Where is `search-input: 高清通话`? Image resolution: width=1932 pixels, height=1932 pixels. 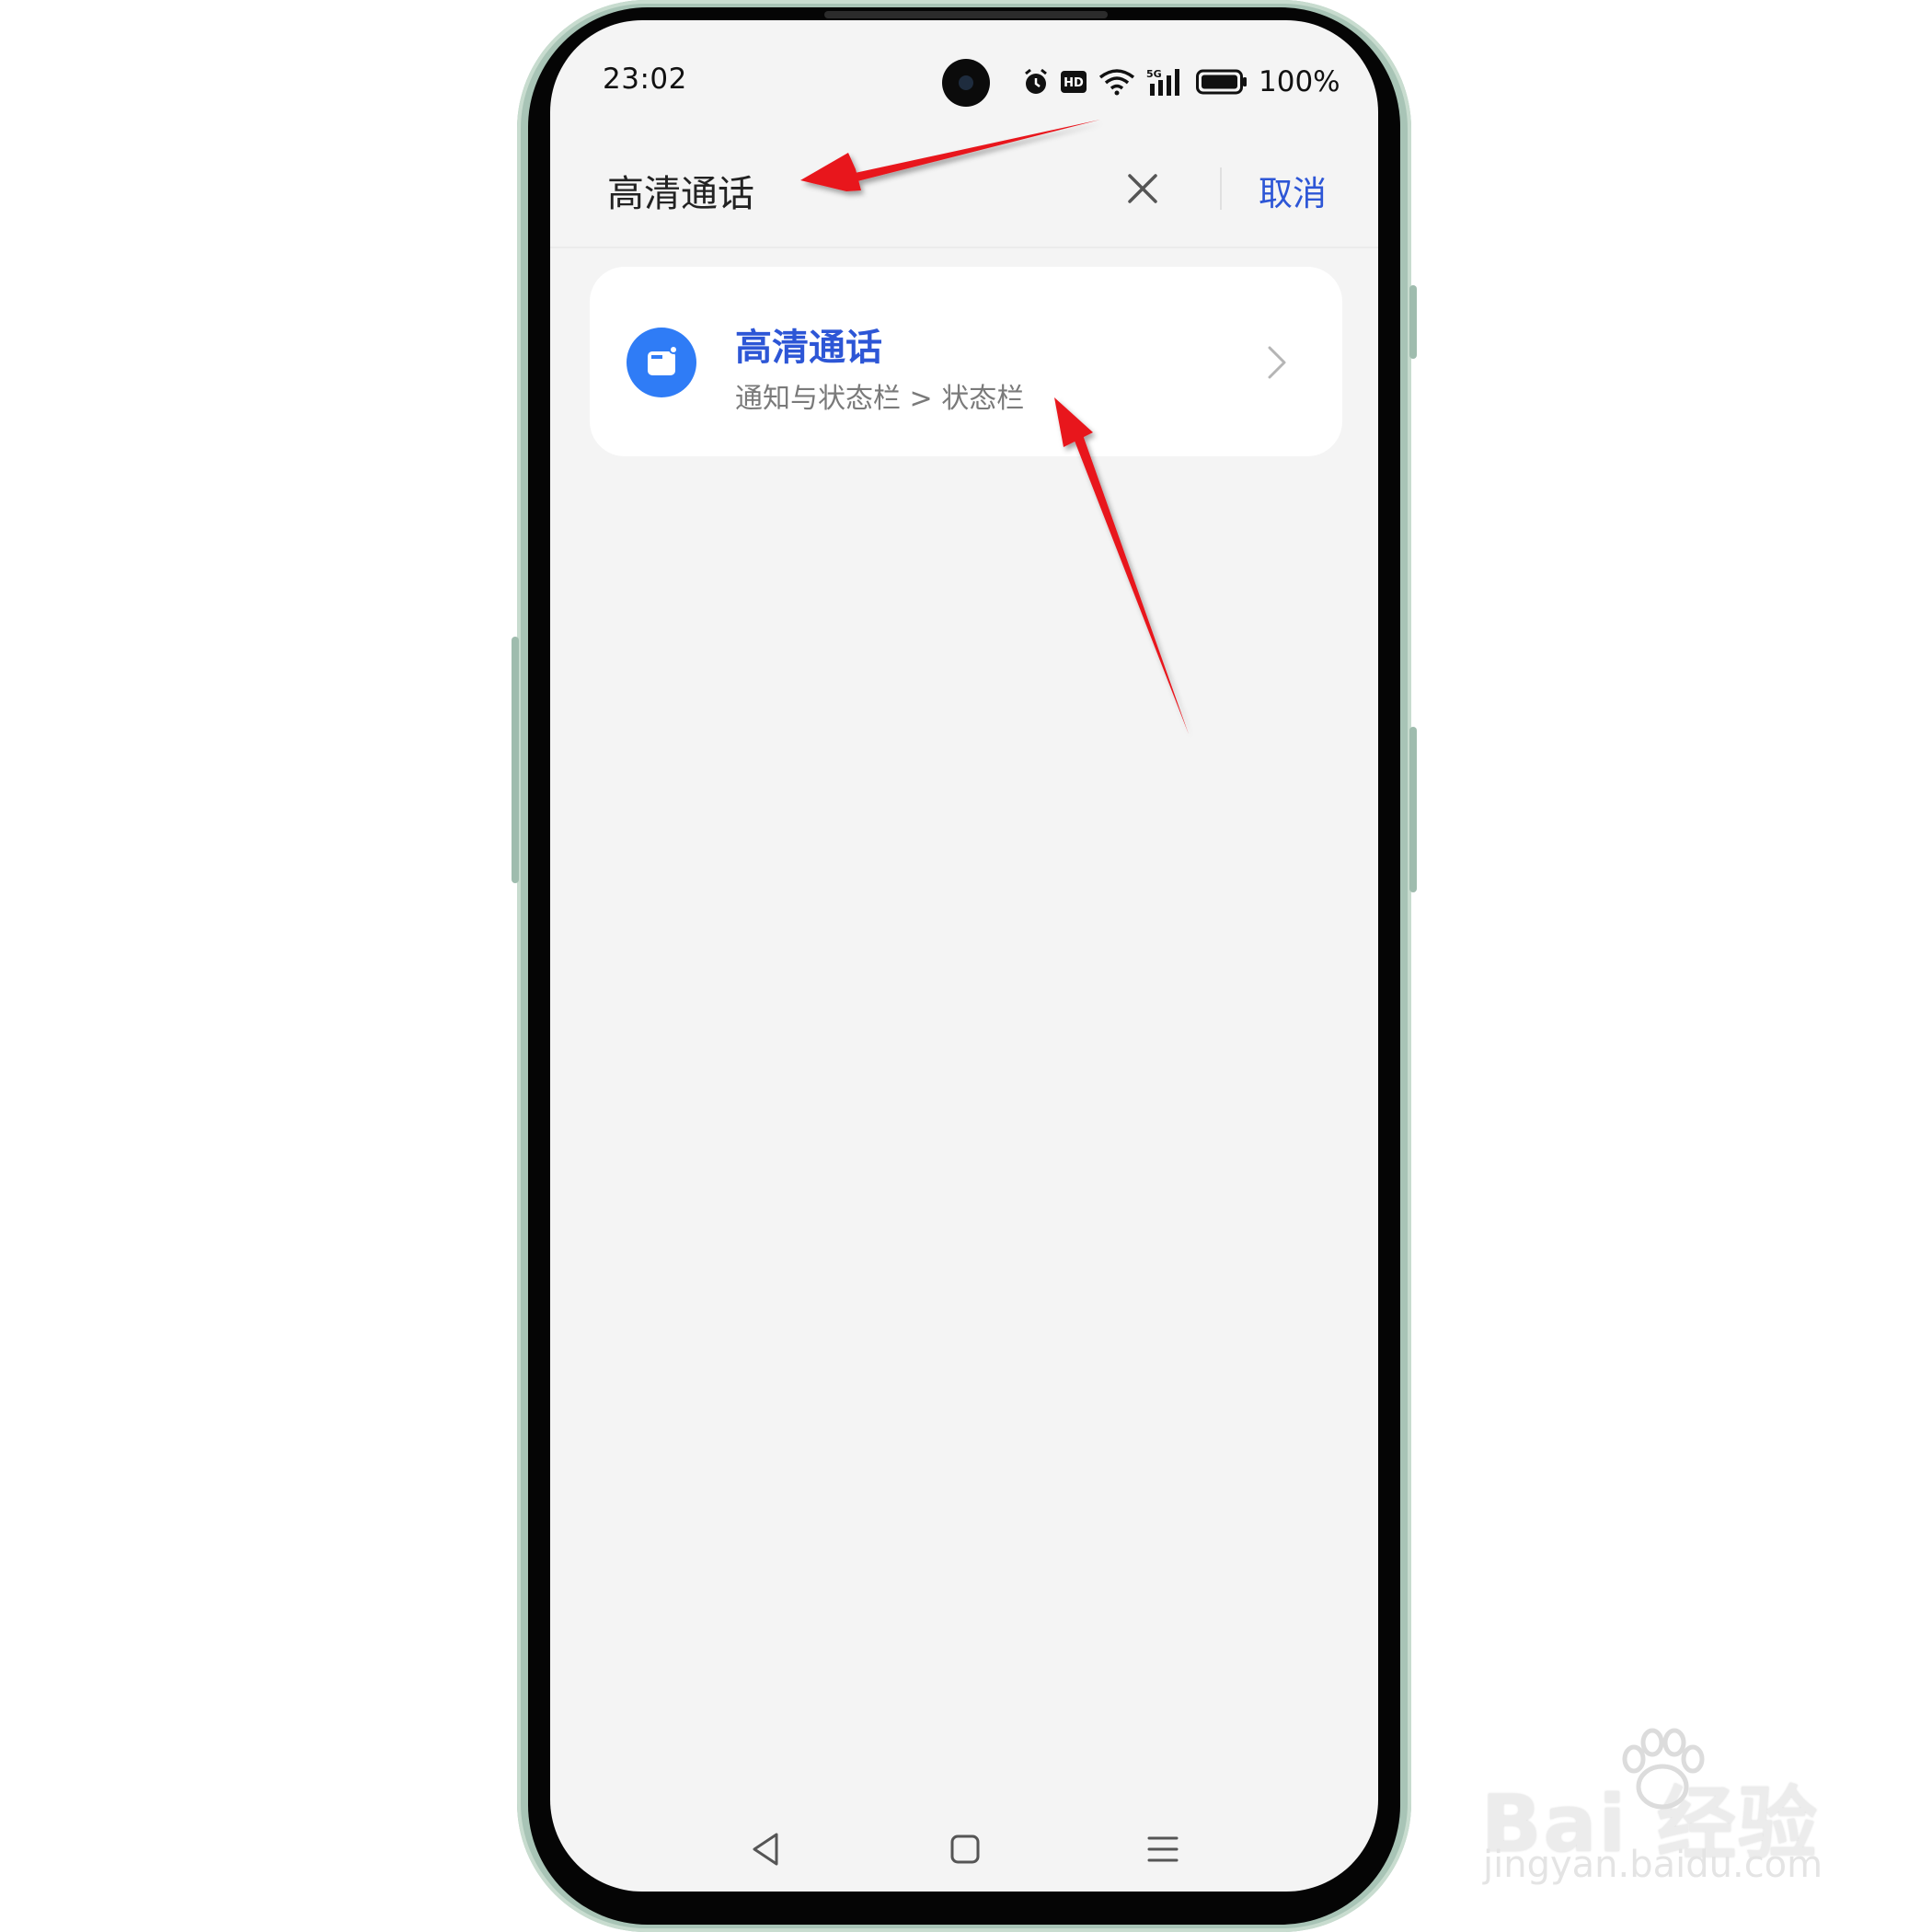
search-input: 高清通话 is located at coordinates (680, 190).